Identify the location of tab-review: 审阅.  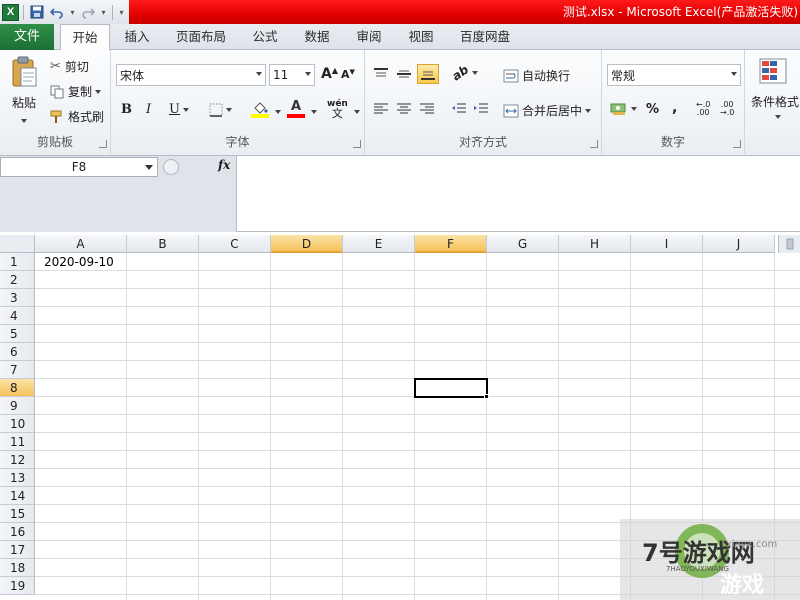
(369, 37).